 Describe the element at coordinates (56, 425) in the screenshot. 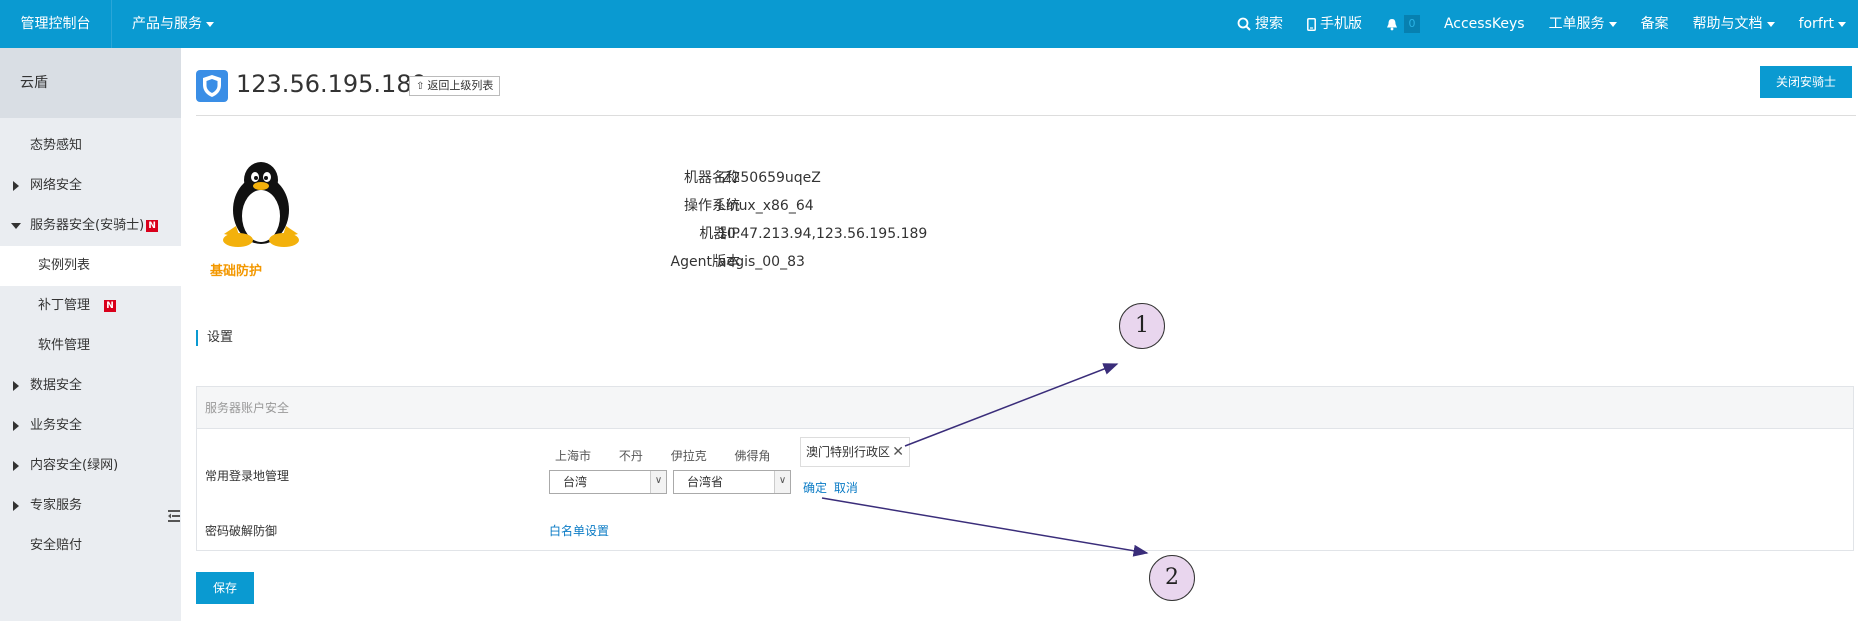

I see `sidebar-item-label: 业务安全` at that location.